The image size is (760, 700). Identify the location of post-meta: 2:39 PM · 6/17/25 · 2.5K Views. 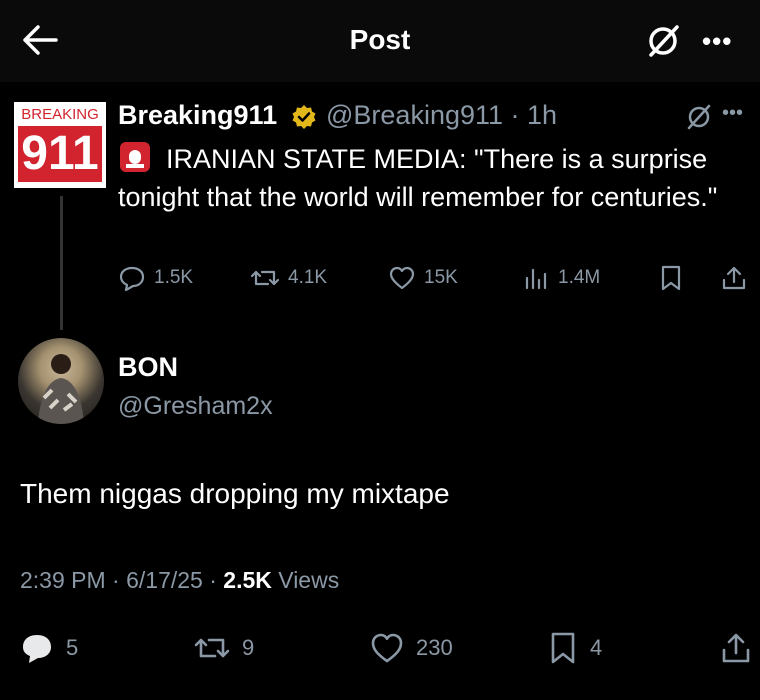
(179, 580).